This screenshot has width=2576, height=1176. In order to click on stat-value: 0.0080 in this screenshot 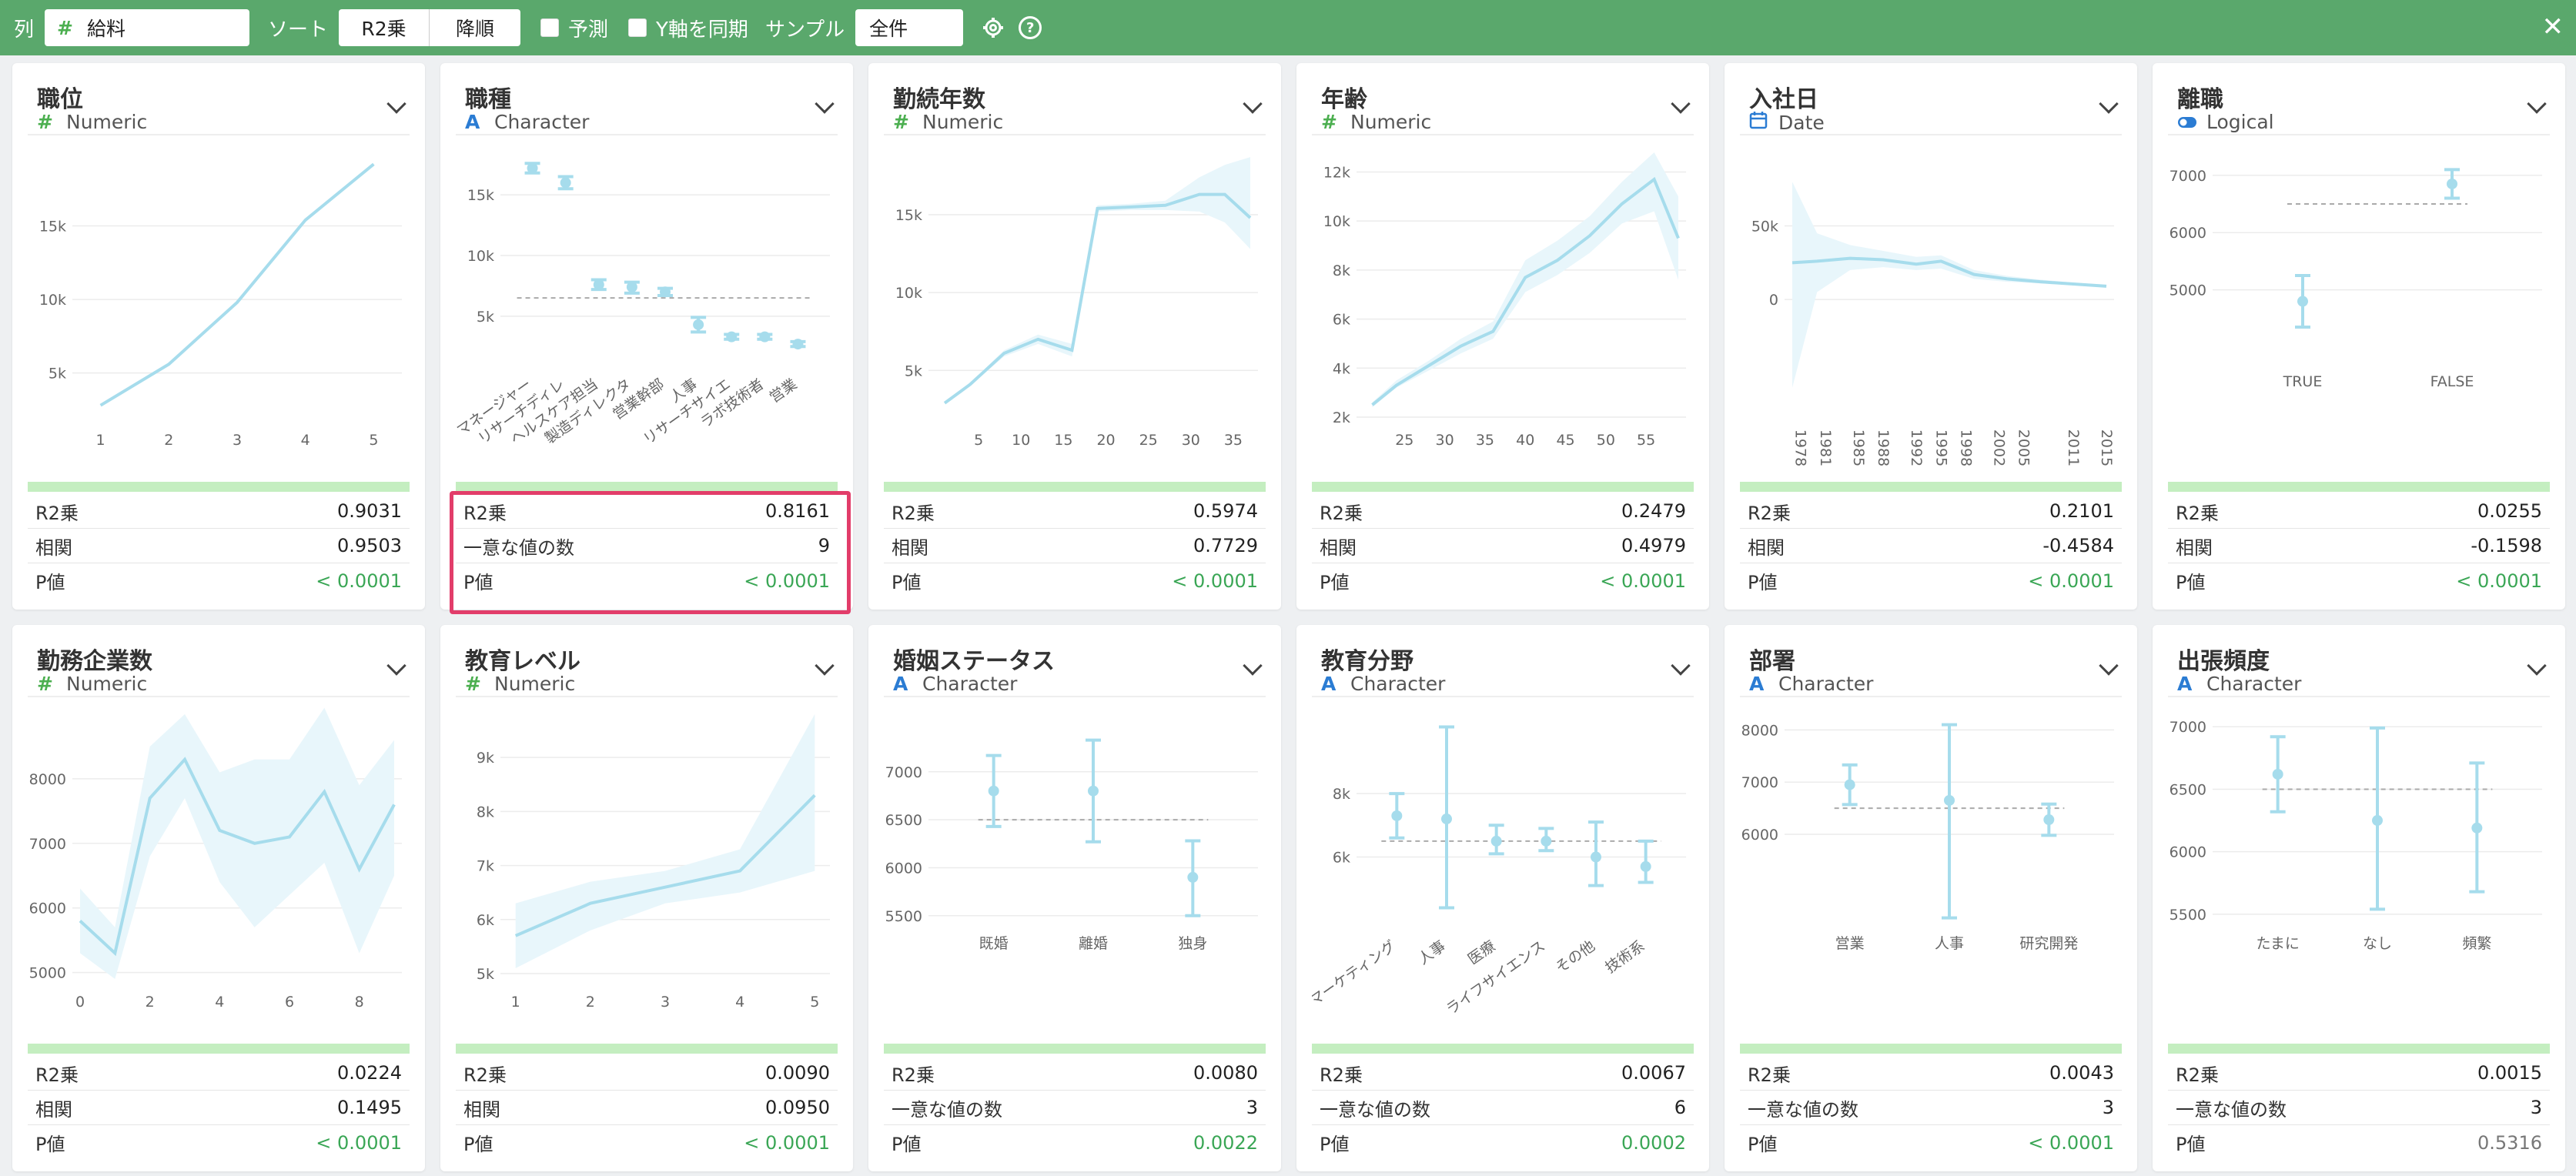, I will do `click(1225, 1073)`.